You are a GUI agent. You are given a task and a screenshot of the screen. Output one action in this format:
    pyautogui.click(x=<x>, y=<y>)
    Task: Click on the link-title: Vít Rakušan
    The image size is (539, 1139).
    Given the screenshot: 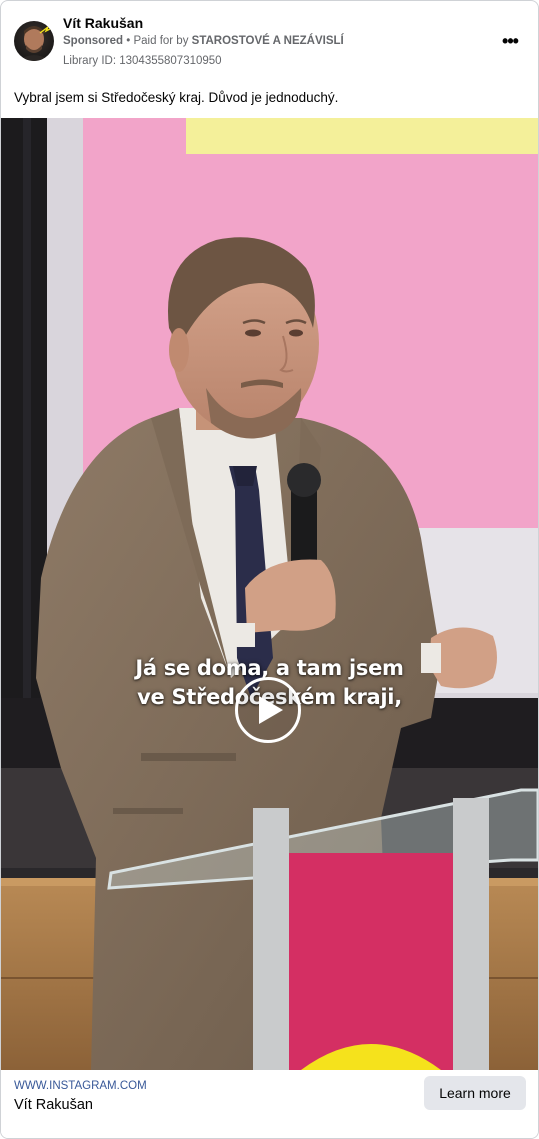 What is the action you would take?
    pyautogui.click(x=53, y=1105)
    